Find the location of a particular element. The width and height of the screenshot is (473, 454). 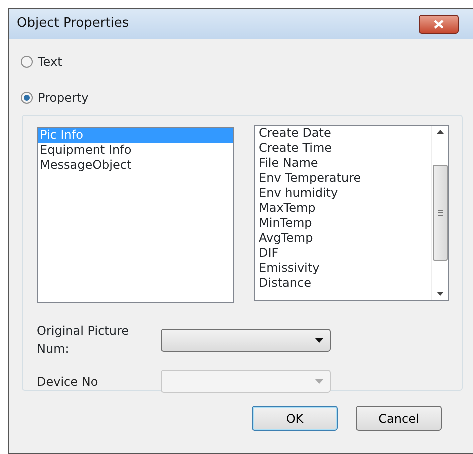

list-item: Create Time is located at coordinates (343, 148).